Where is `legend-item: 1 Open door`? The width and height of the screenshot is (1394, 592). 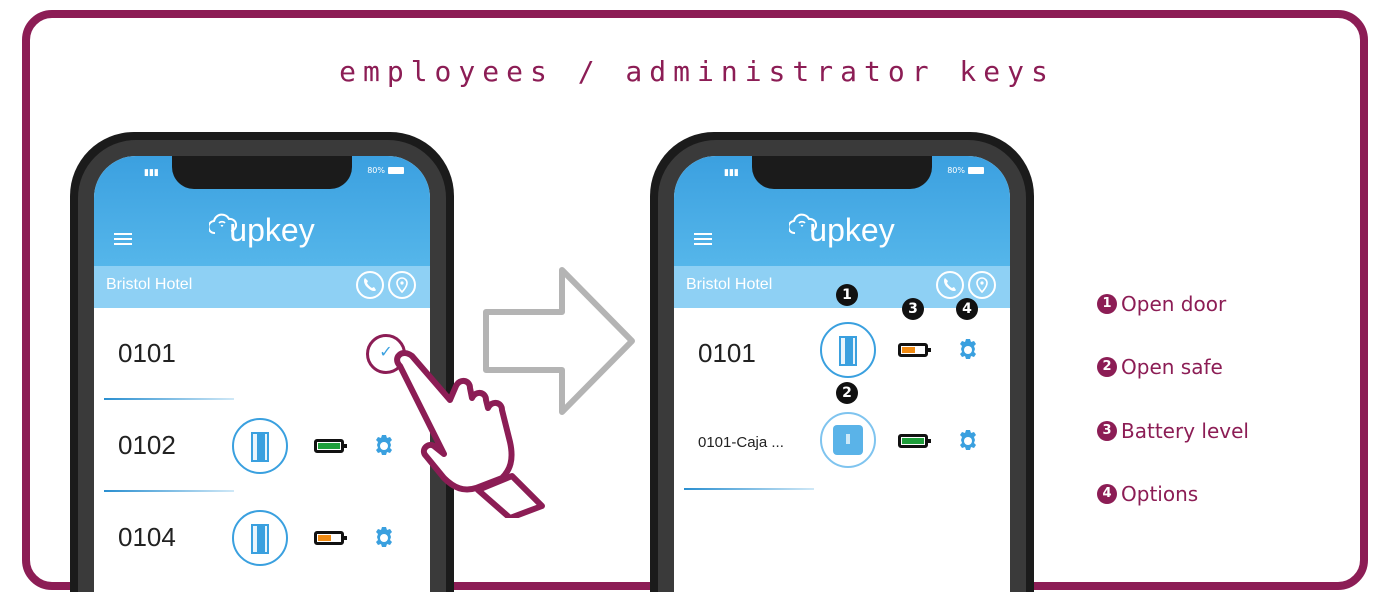
legend-item: 1 Open door is located at coordinates (1161, 304).